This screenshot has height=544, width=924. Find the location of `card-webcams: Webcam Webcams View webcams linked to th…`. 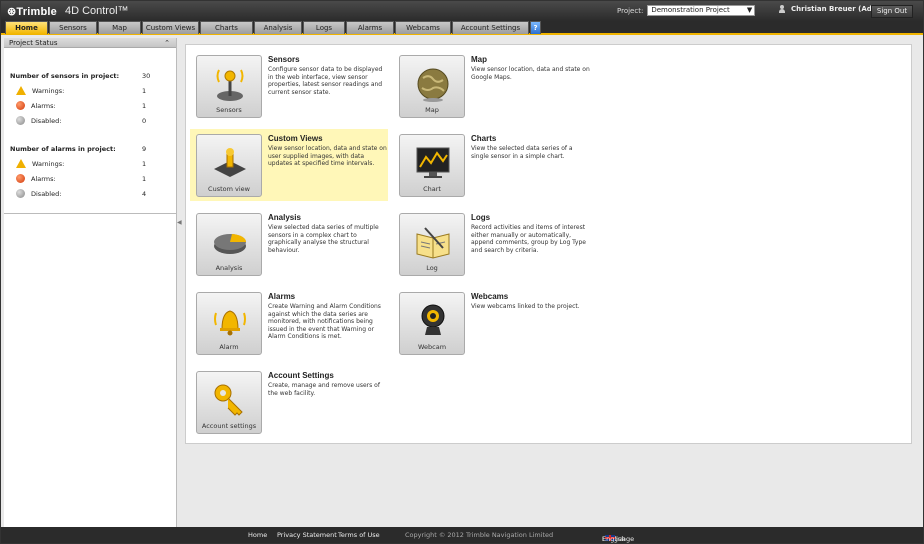

card-webcams: Webcam Webcams View webcams linked to th… is located at coordinates (492, 323).